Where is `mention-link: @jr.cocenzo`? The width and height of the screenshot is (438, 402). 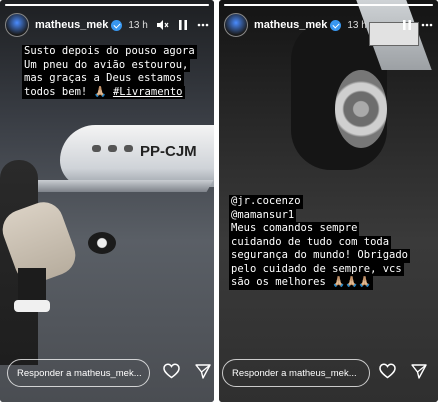 mention-link: @jr.cocenzo is located at coordinates (266, 202).